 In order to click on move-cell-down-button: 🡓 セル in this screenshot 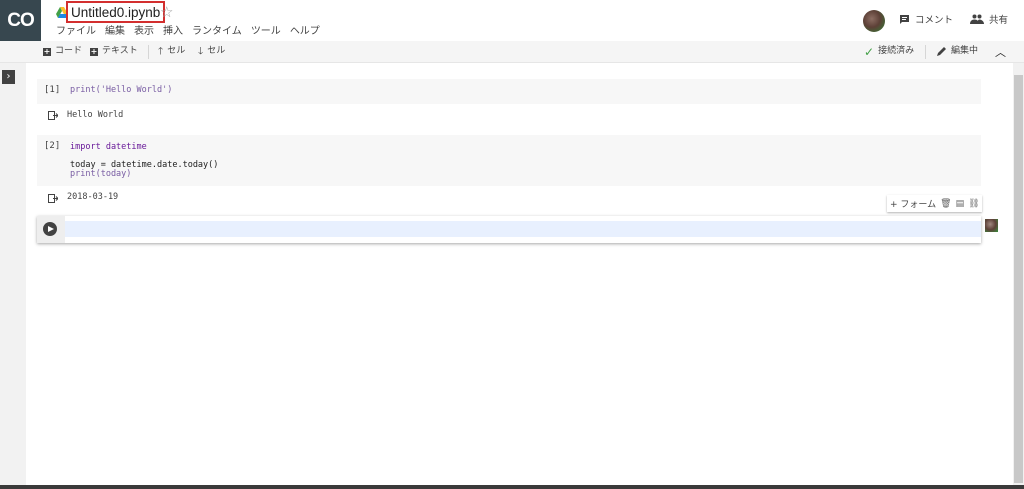, I will do `click(211, 51)`.